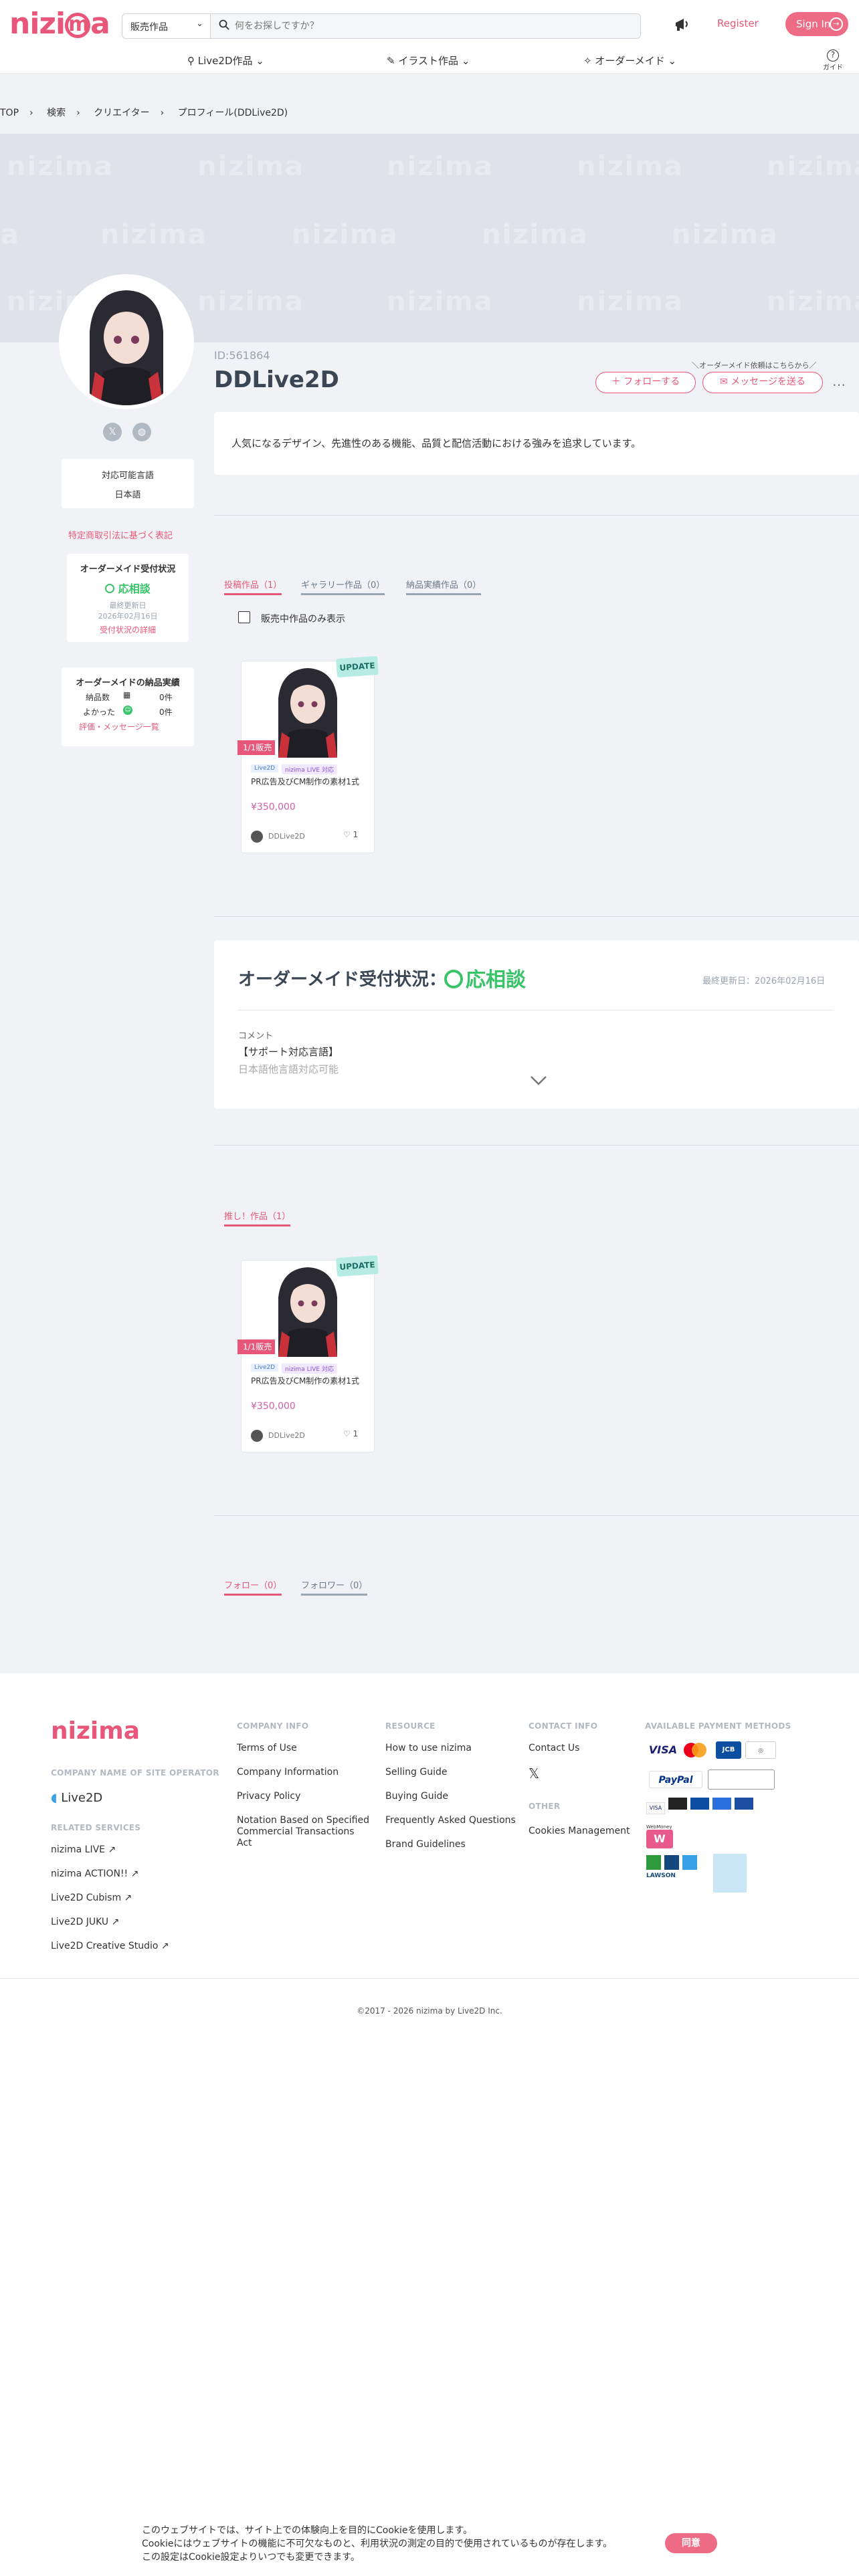 The image size is (859, 2576). Describe the element at coordinates (128, 630) in the screenshot. I see `status-detail-link: 受付状況の詳細` at that location.